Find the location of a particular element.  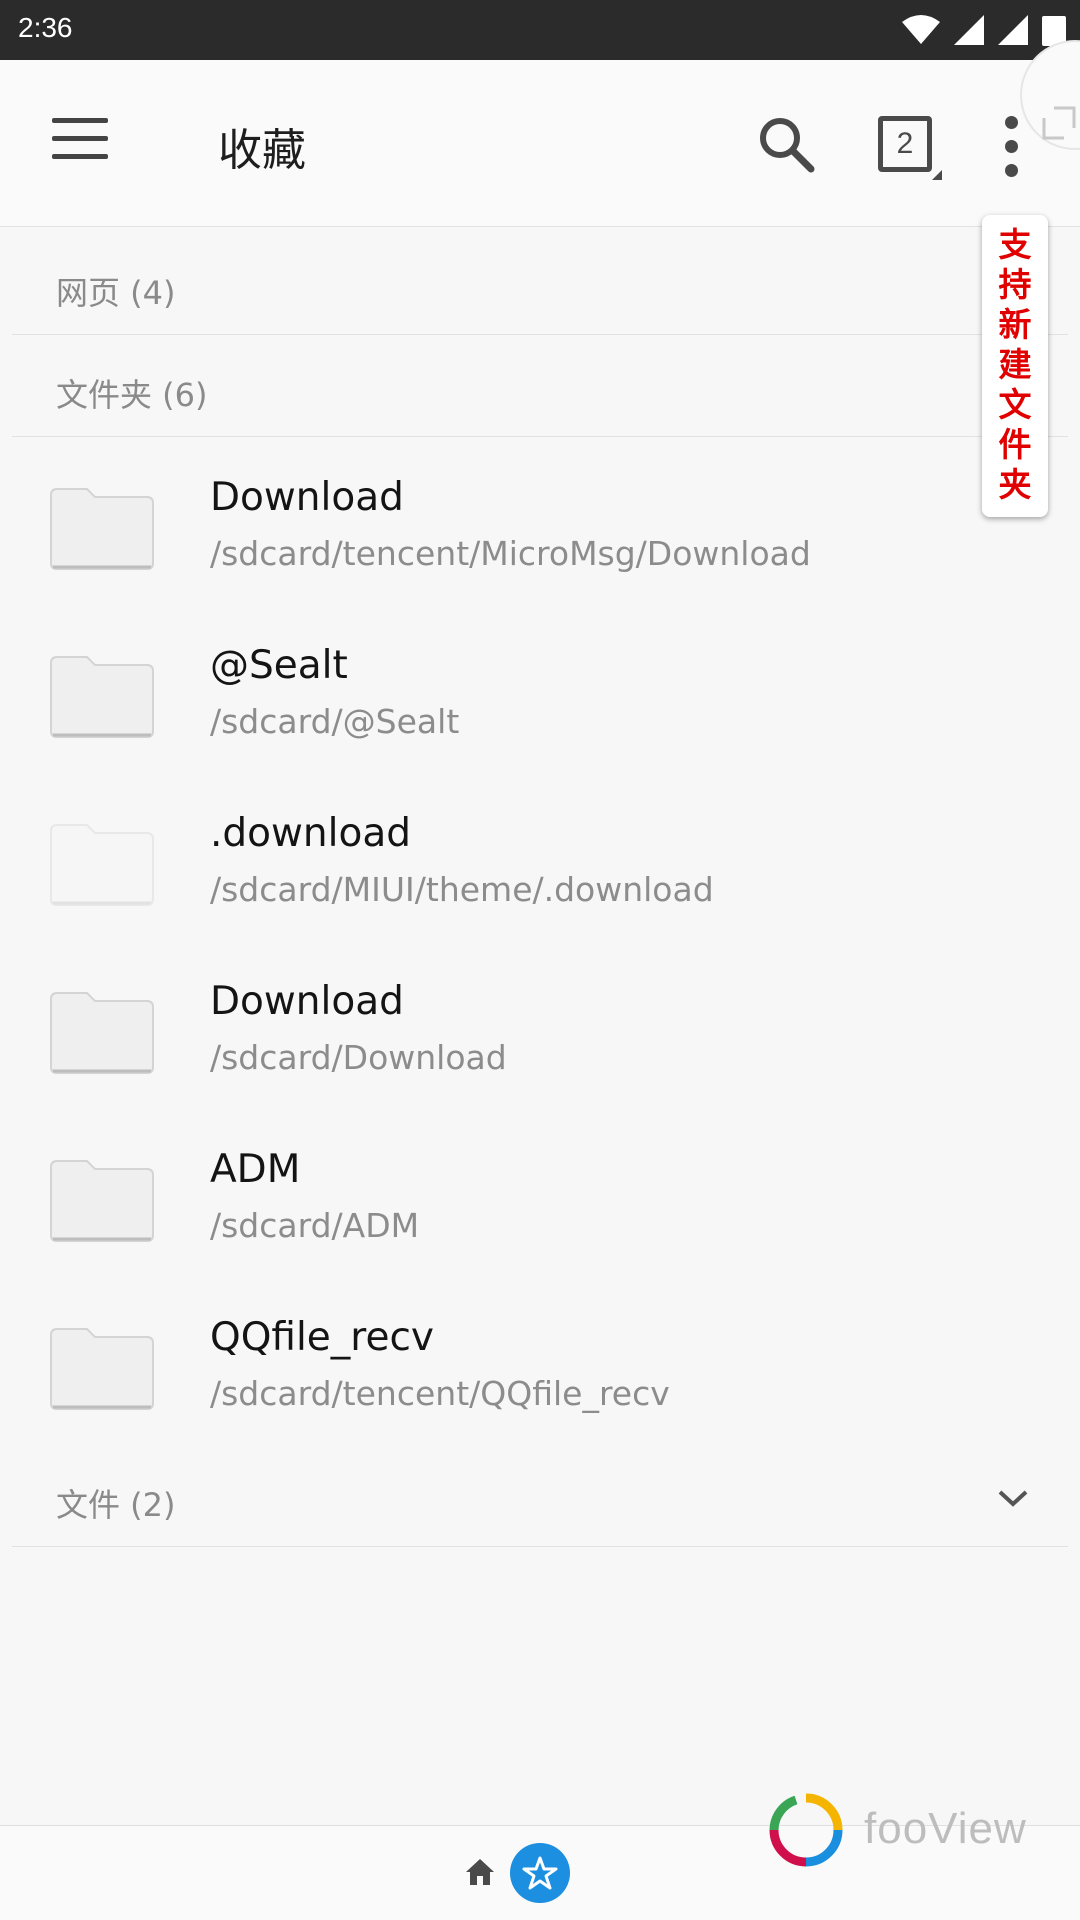

annotation-char: 文 is located at coordinates (1015, 404).